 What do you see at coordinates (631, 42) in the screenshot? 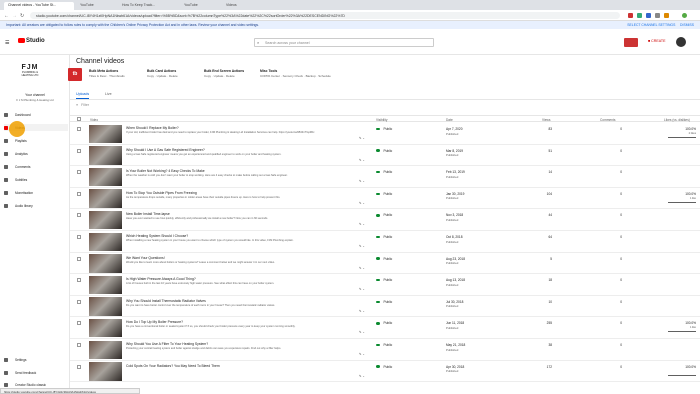
I see `tubebuddy-icon` at bounding box center [631, 42].